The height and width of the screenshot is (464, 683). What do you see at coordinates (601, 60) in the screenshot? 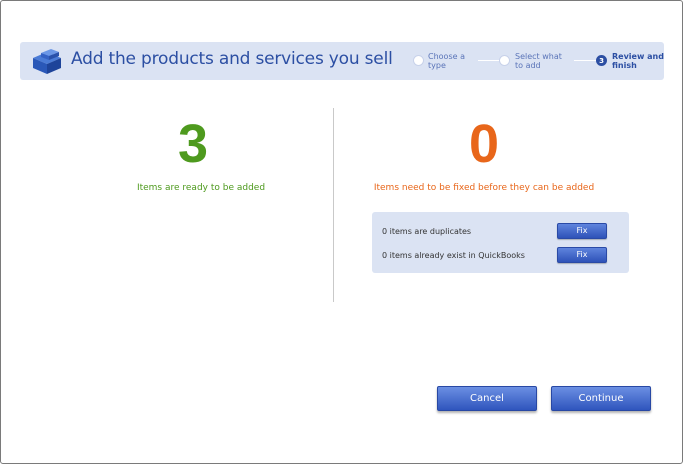
I see `step-3-indicator: 3` at bounding box center [601, 60].